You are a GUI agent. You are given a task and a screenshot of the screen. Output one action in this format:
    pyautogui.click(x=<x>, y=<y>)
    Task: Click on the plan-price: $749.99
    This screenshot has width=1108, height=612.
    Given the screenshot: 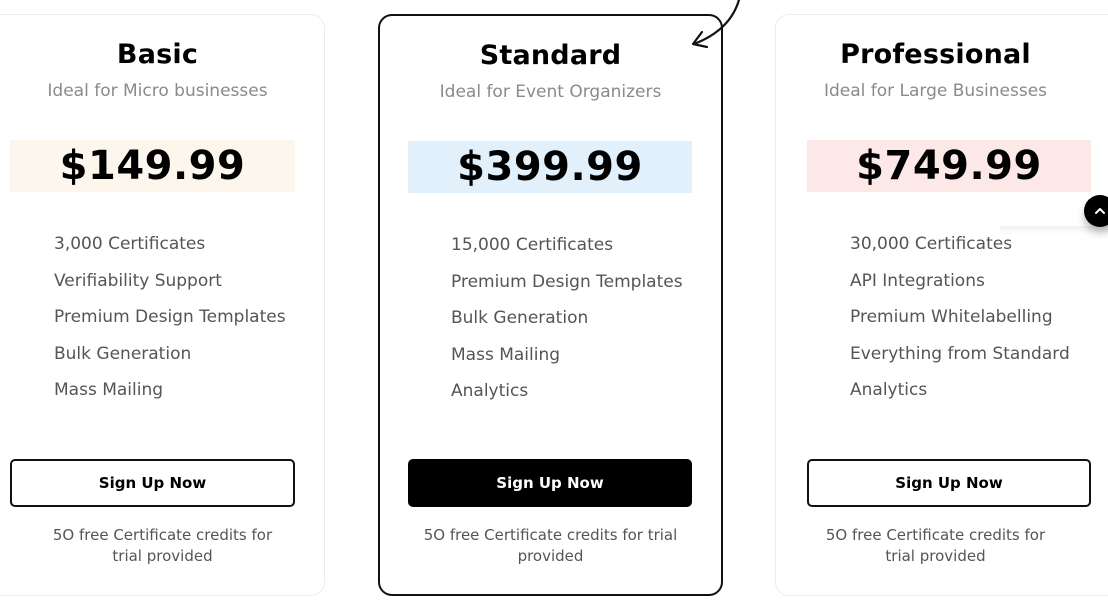 What is the action you would take?
    pyautogui.click(x=949, y=166)
    